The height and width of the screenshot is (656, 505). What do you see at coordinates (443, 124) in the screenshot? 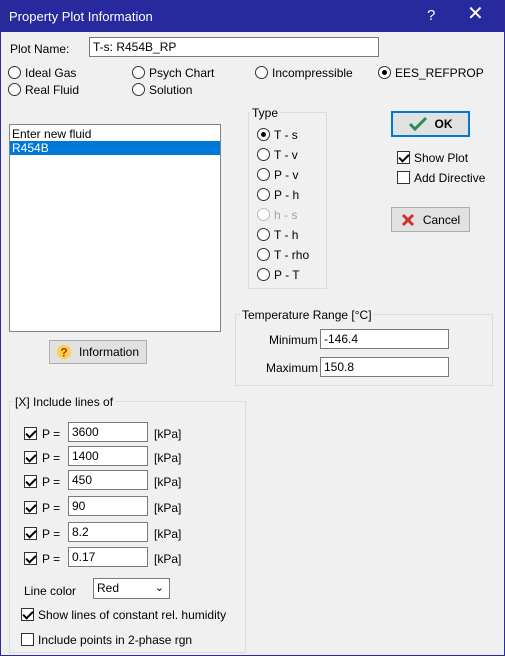
I see `ok-button-label: OK` at bounding box center [443, 124].